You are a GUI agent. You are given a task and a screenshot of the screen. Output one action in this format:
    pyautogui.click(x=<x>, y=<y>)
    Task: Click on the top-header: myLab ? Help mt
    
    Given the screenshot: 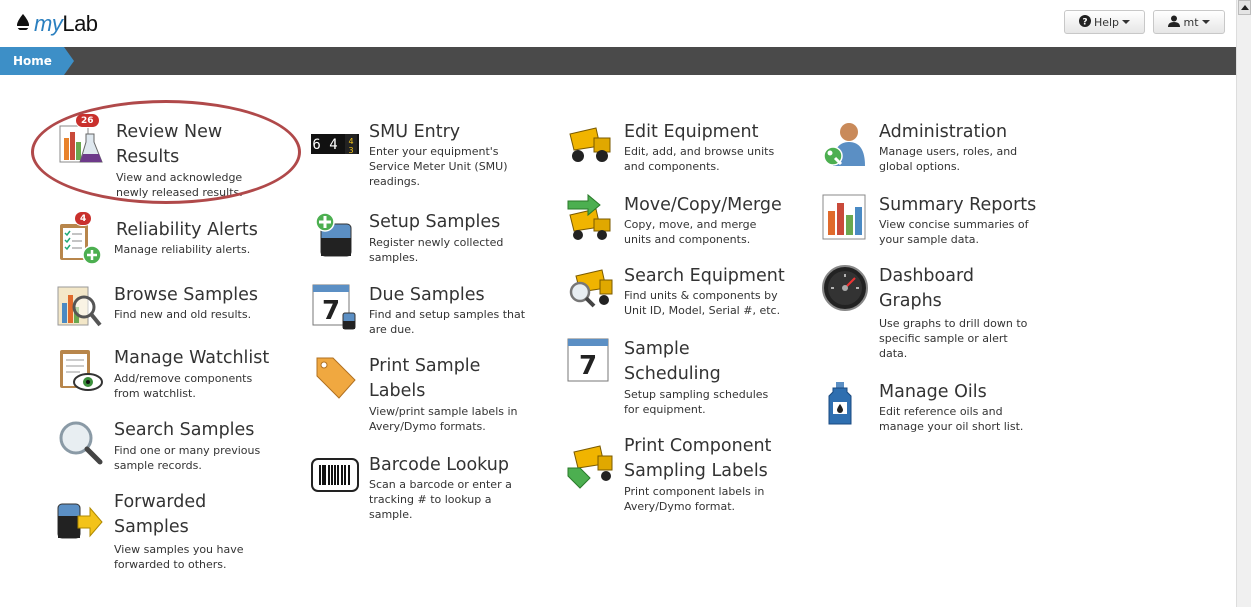 What is the action you would take?
    pyautogui.click(x=618, y=23)
    